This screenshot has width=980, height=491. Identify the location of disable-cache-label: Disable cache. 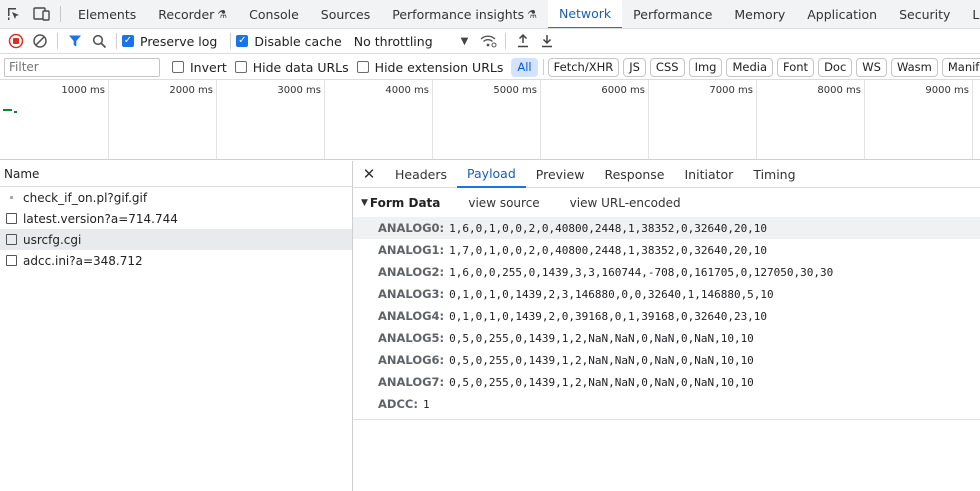
(298, 41).